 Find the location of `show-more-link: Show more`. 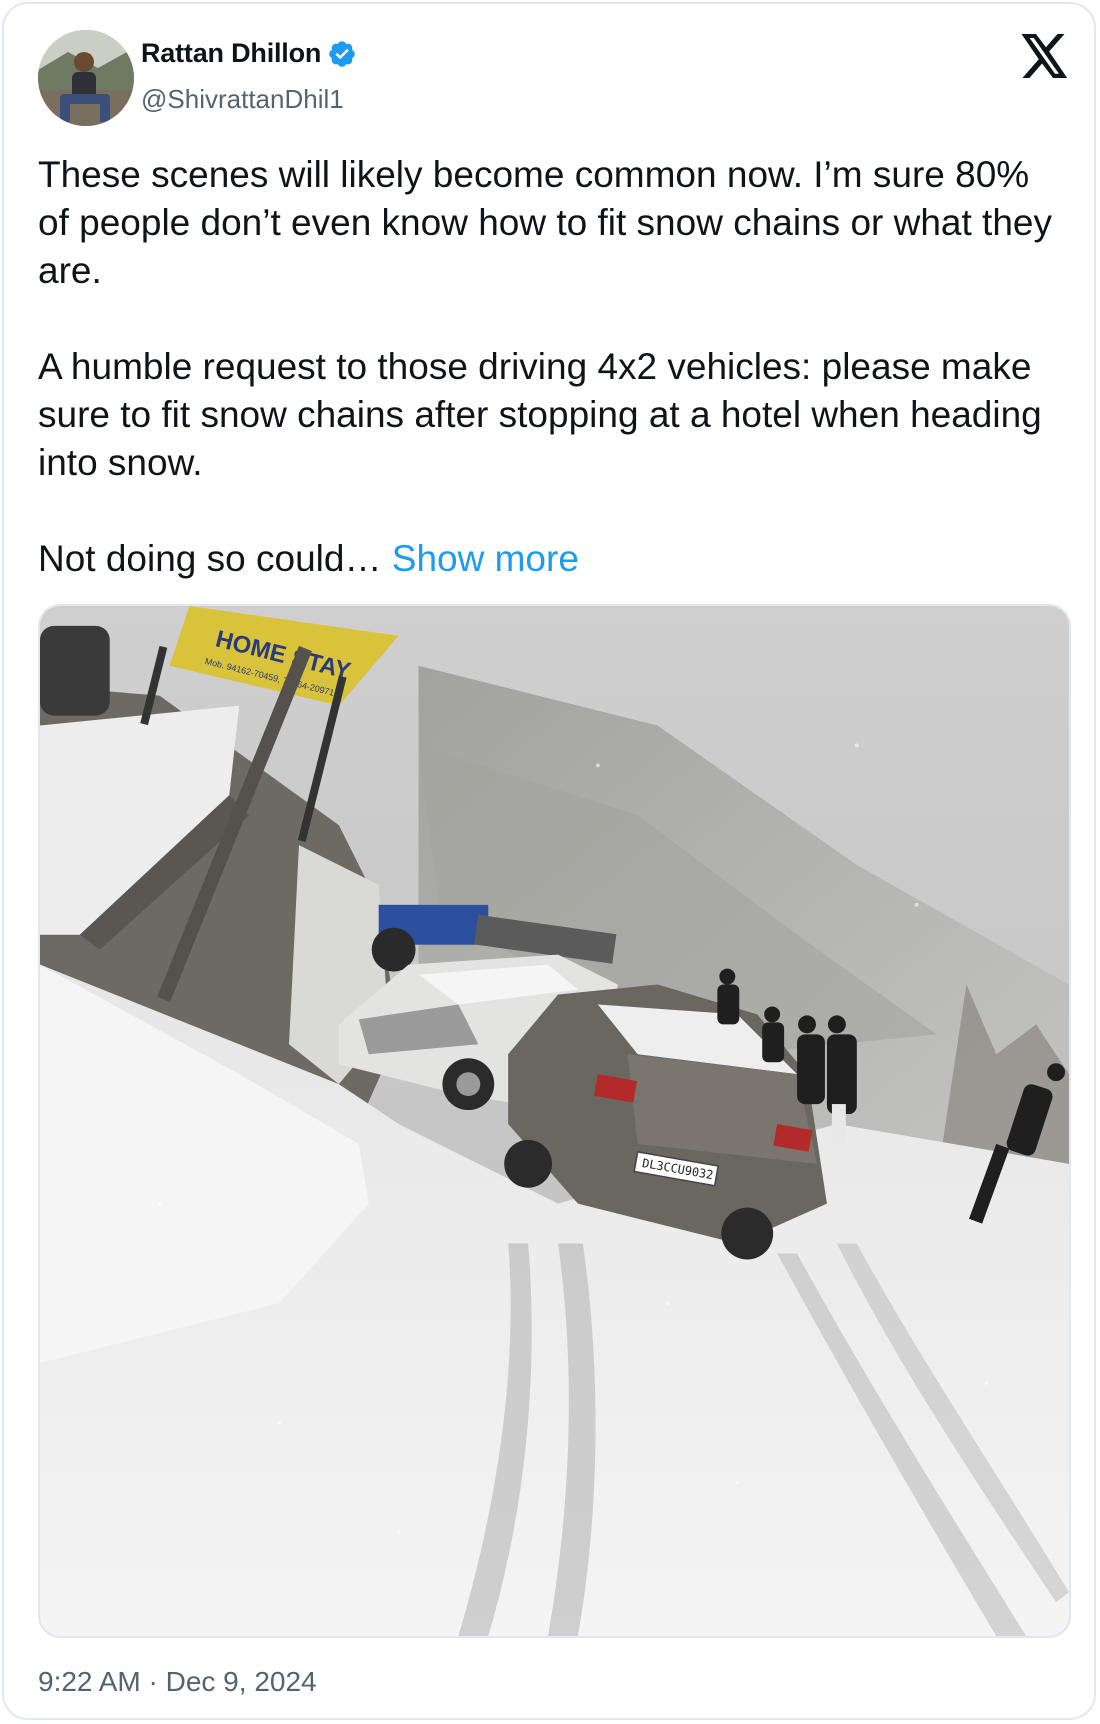

show-more-link: Show more is located at coordinates (485, 558).